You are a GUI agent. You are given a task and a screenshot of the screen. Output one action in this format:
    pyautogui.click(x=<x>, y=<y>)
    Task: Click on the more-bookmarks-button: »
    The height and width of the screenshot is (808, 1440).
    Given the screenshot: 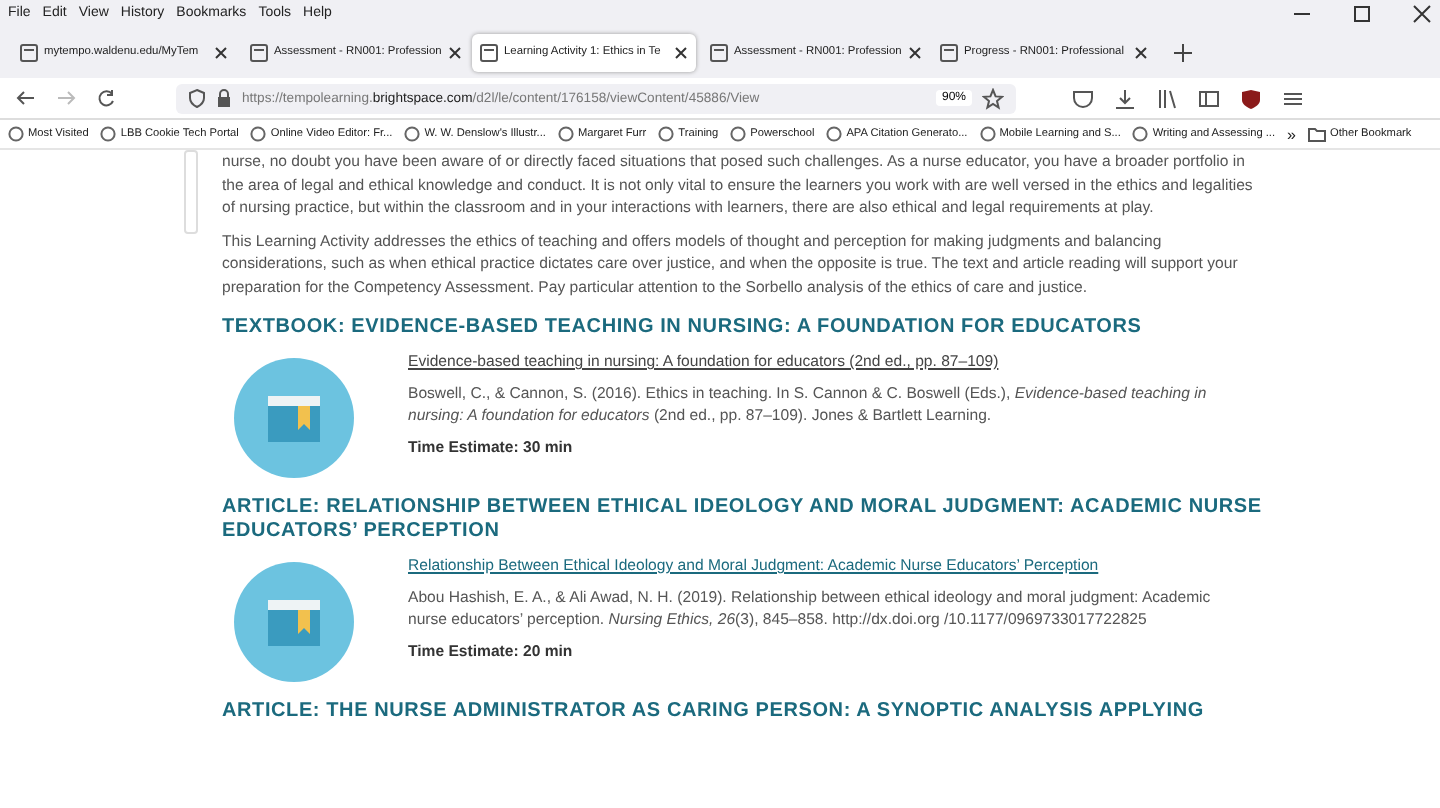 What is the action you would take?
    pyautogui.click(x=1291, y=134)
    